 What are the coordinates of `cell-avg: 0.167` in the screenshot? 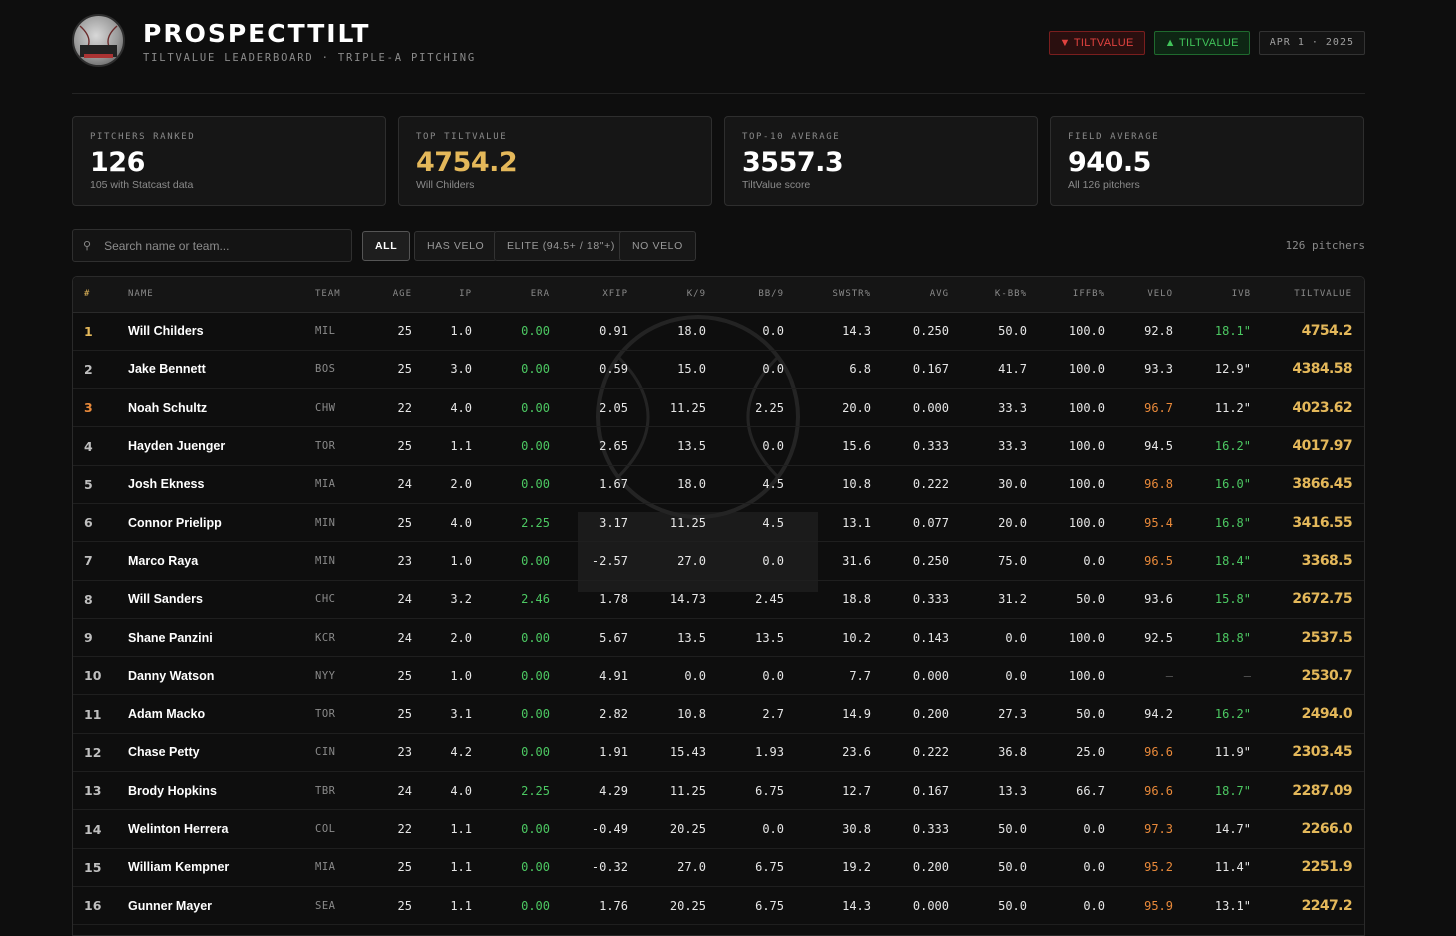 It's located at (930, 369).